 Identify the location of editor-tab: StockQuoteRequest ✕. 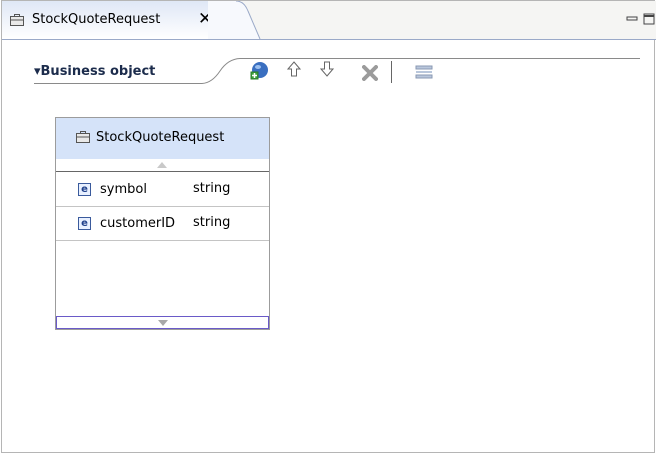
(120, 20).